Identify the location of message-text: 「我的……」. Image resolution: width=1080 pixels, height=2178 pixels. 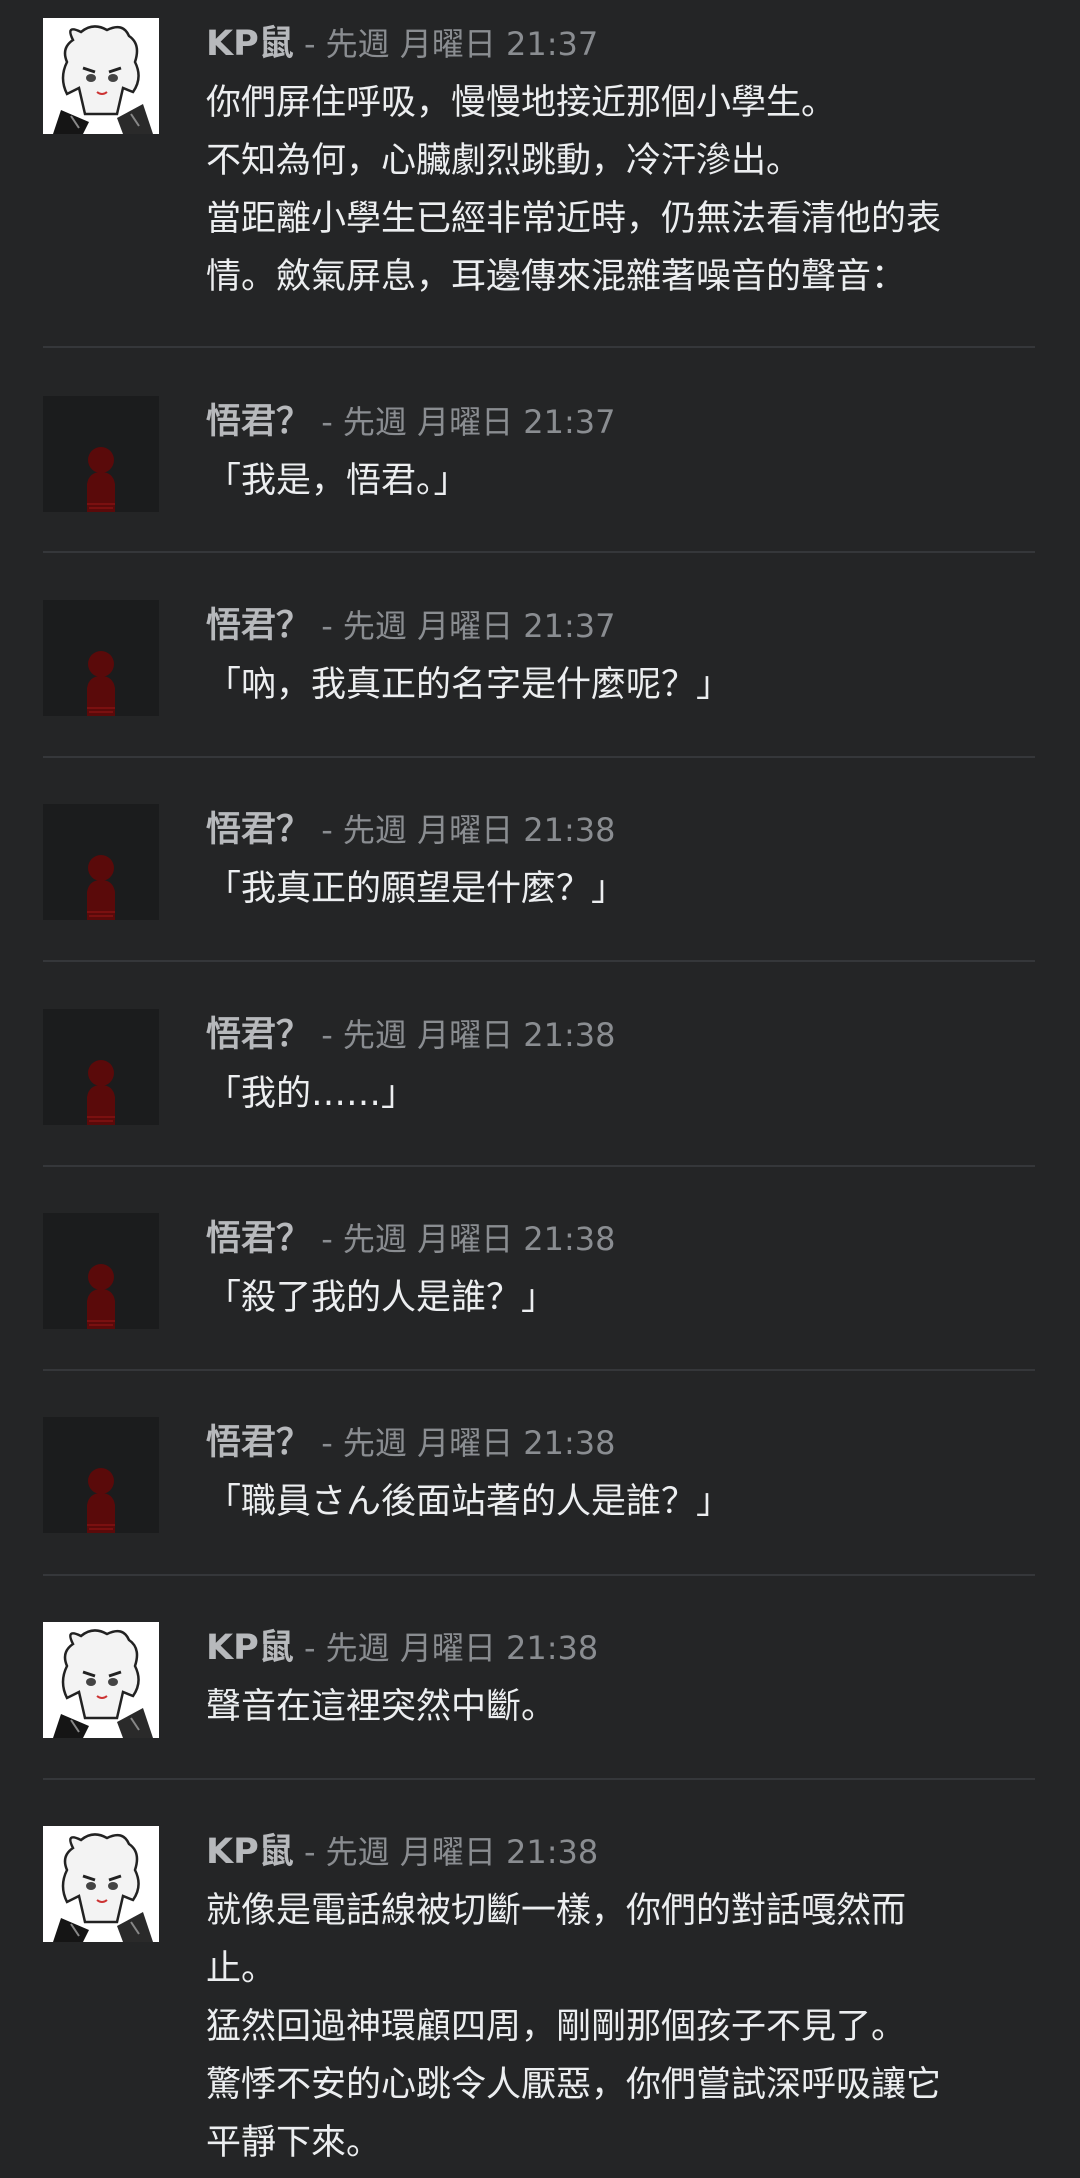
(311, 1094).